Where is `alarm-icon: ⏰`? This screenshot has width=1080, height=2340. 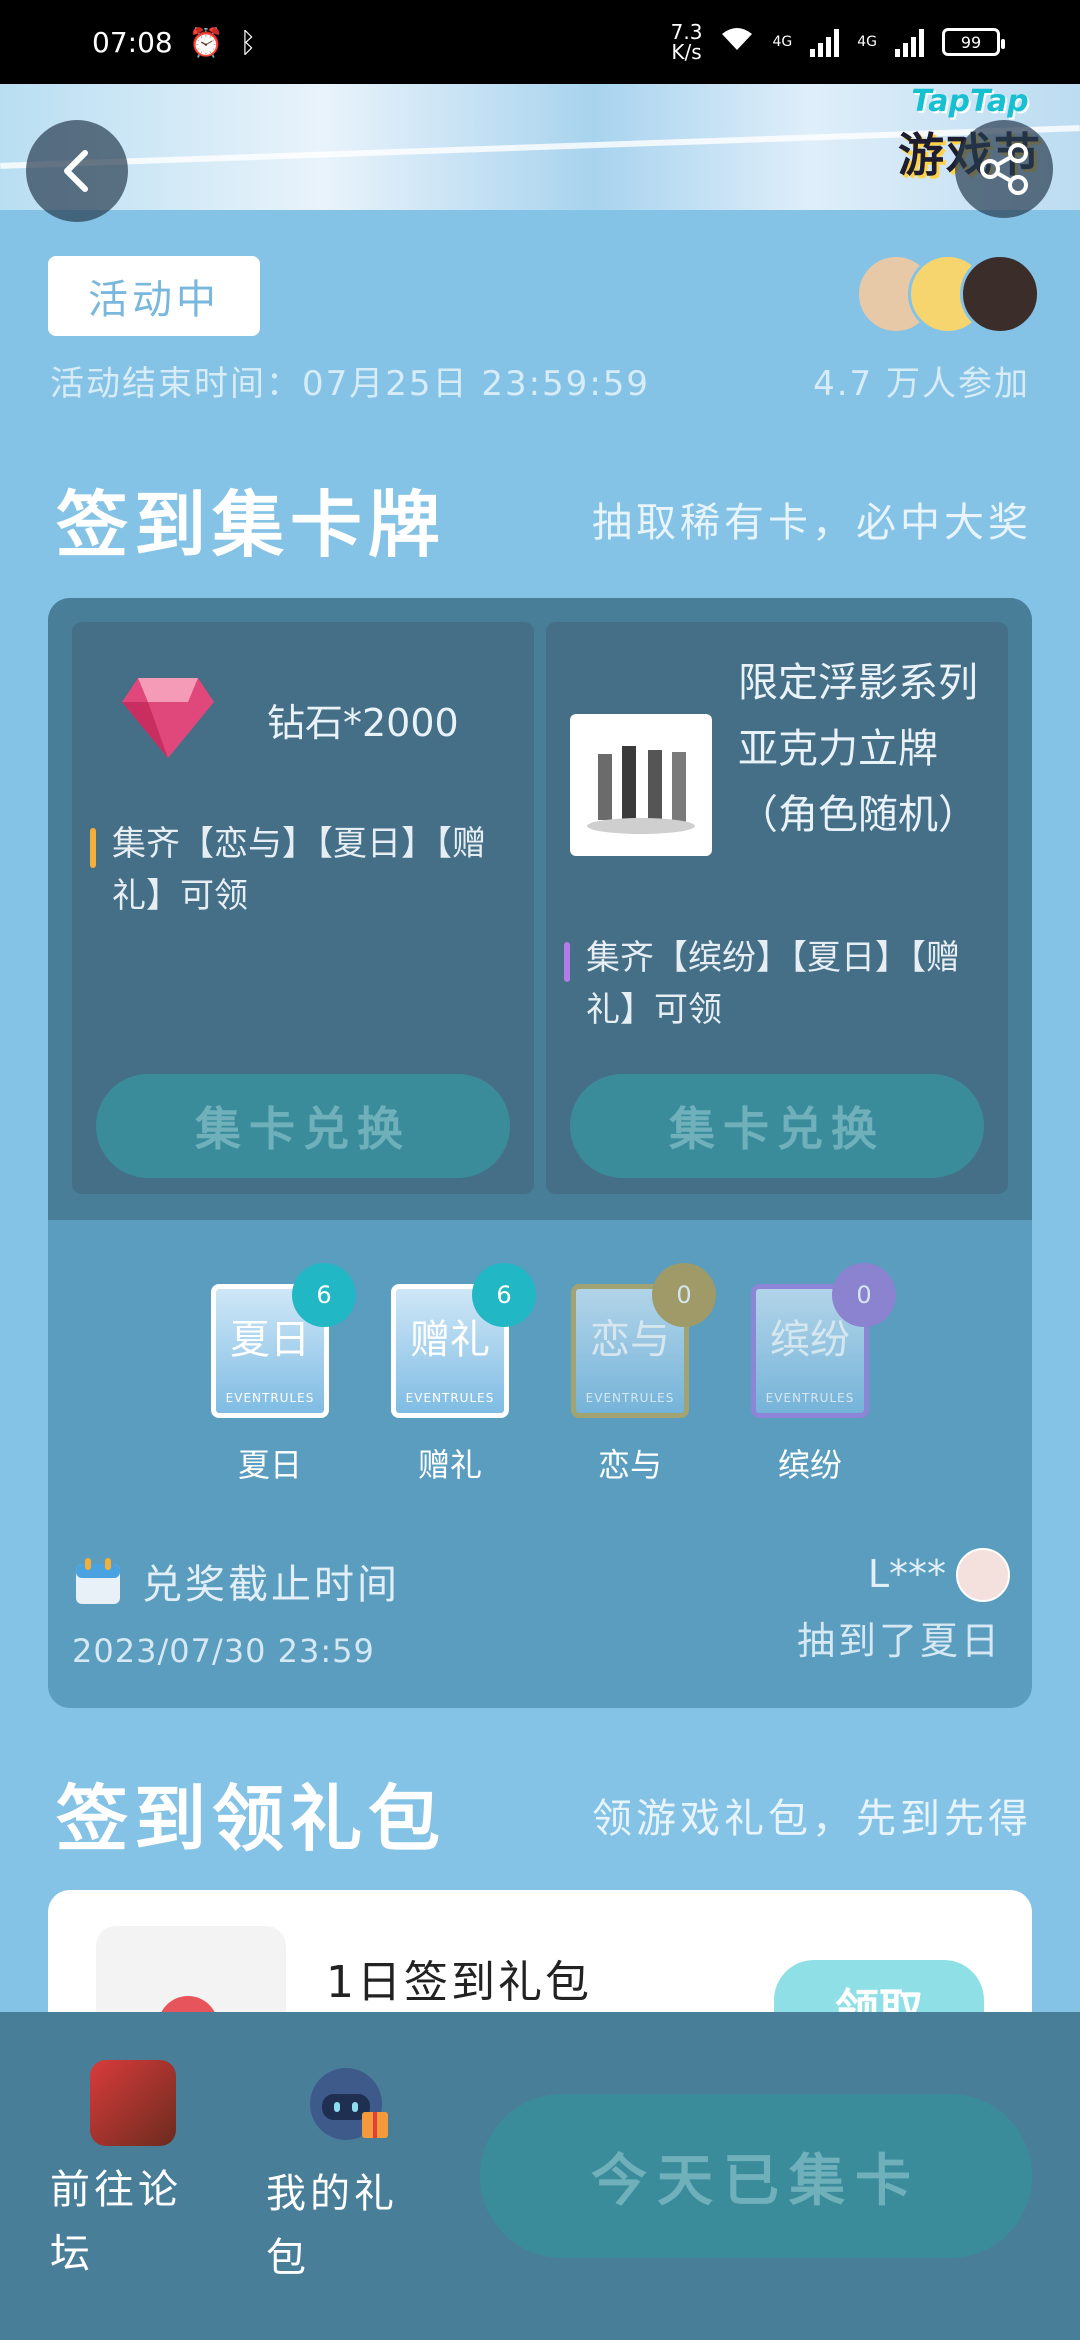
alarm-icon: ⏰ is located at coordinates (206, 42).